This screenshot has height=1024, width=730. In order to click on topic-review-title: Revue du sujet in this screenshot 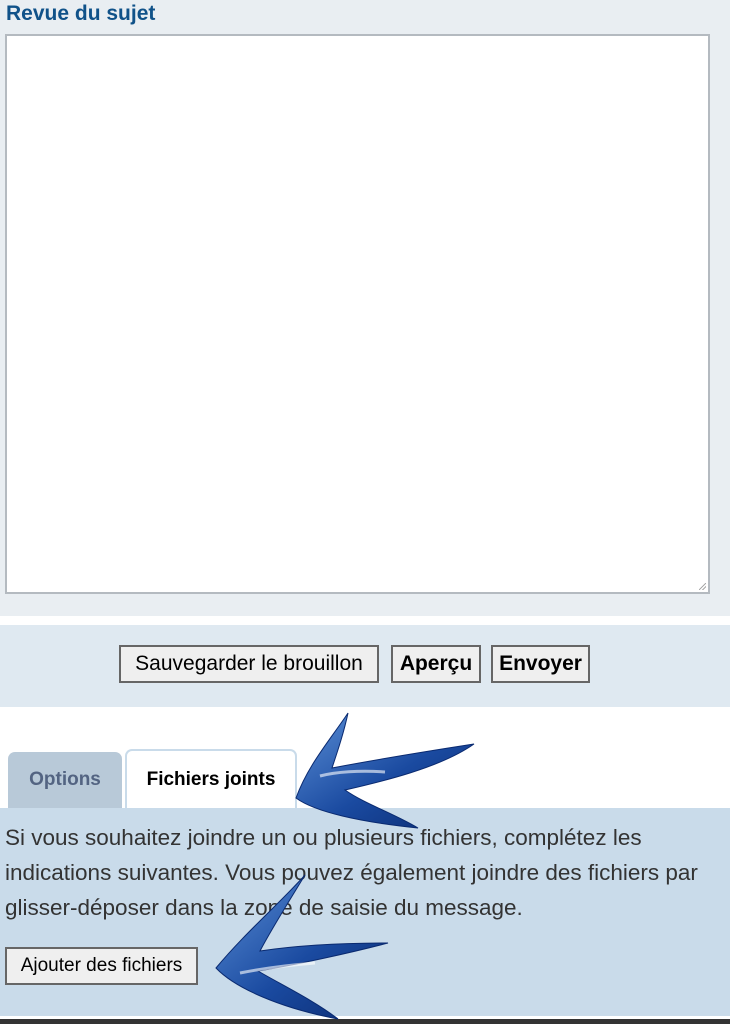, I will do `click(81, 13)`.